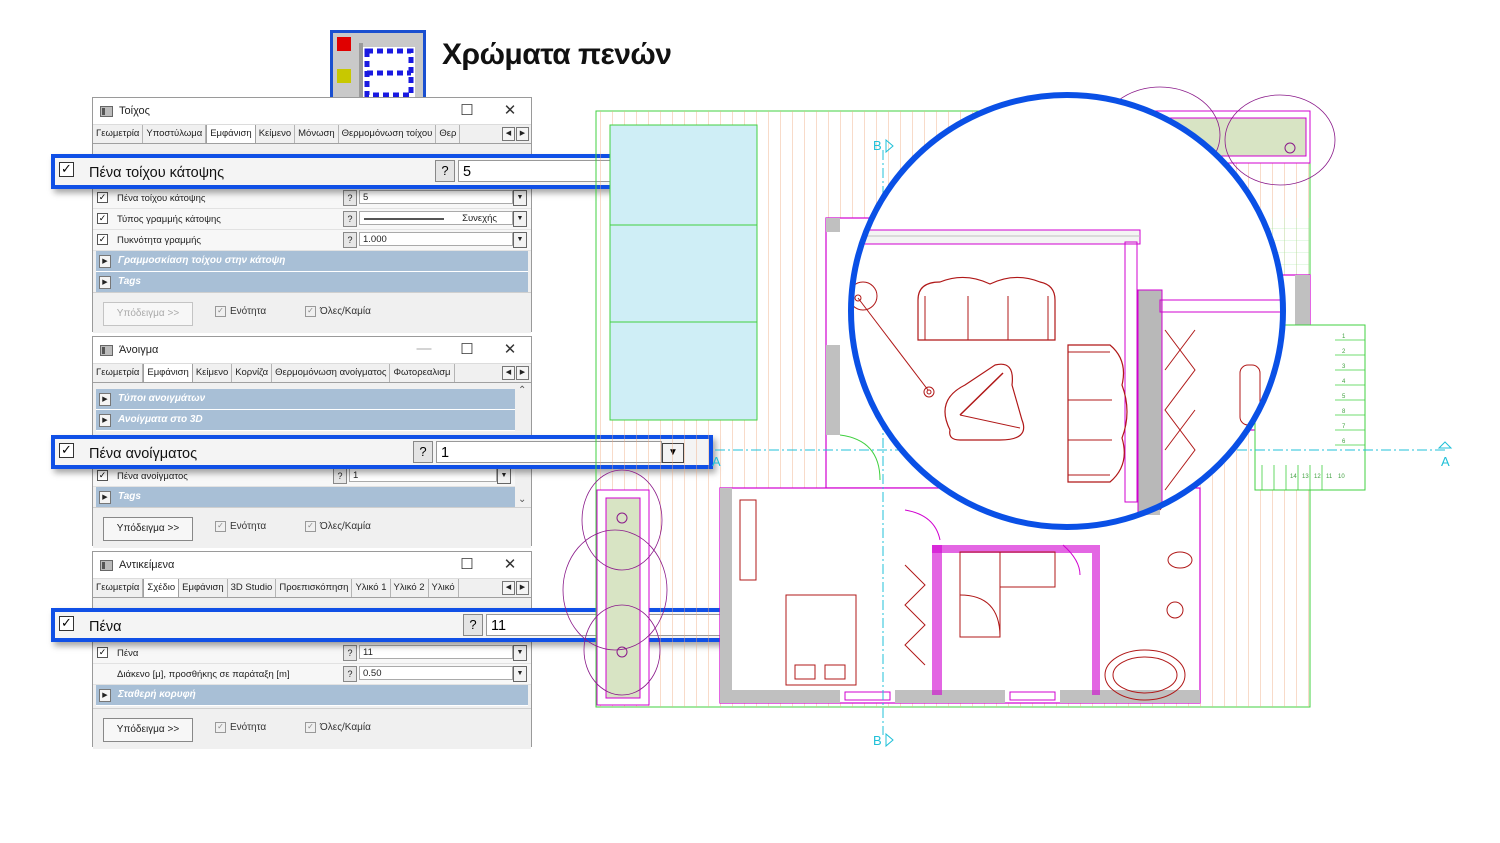 The width and height of the screenshot is (1500, 843). What do you see at coordinates (436, 197) in the screenshot?
I see `pen-value: 5` at bounding box center [436, 197].